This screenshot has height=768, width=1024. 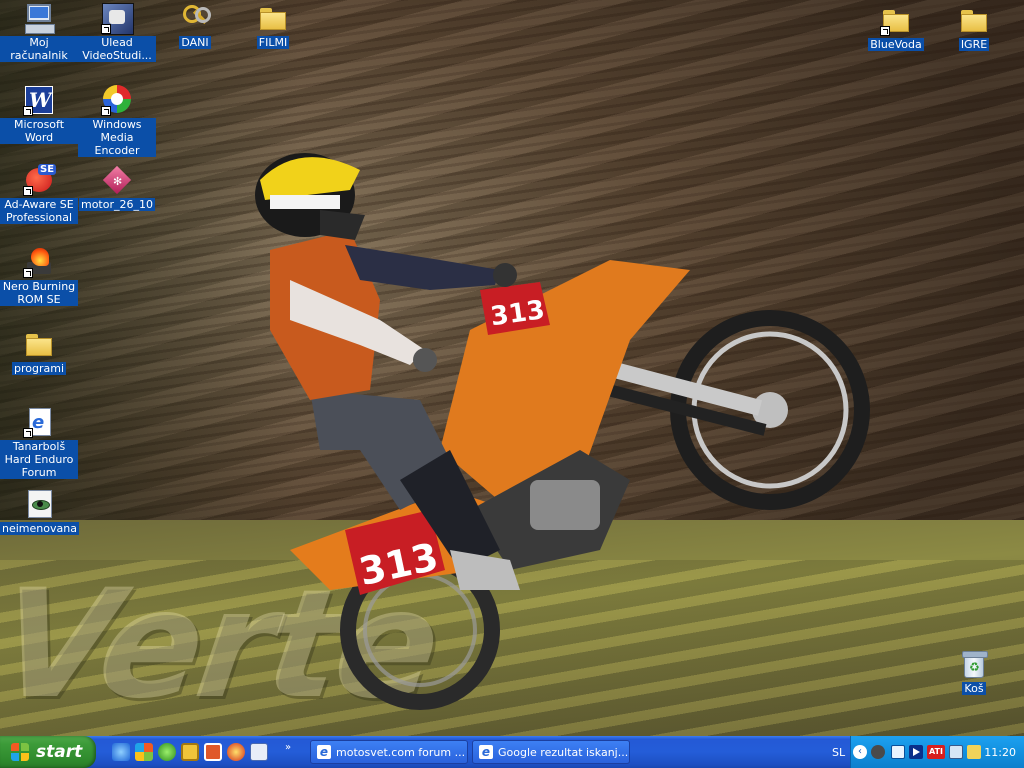 I want to click on windows-flag-icon, so click(x=20, y=752).